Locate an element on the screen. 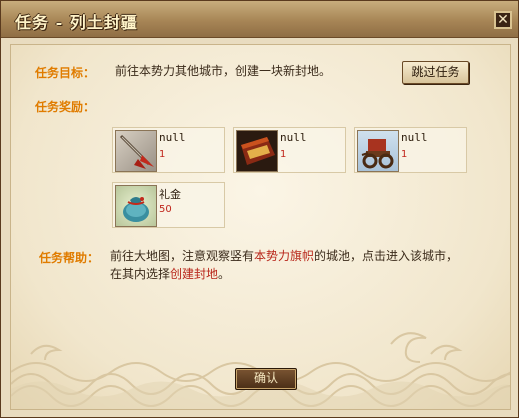  help-label: 任务帮助： is located at coordinates (69, 258).